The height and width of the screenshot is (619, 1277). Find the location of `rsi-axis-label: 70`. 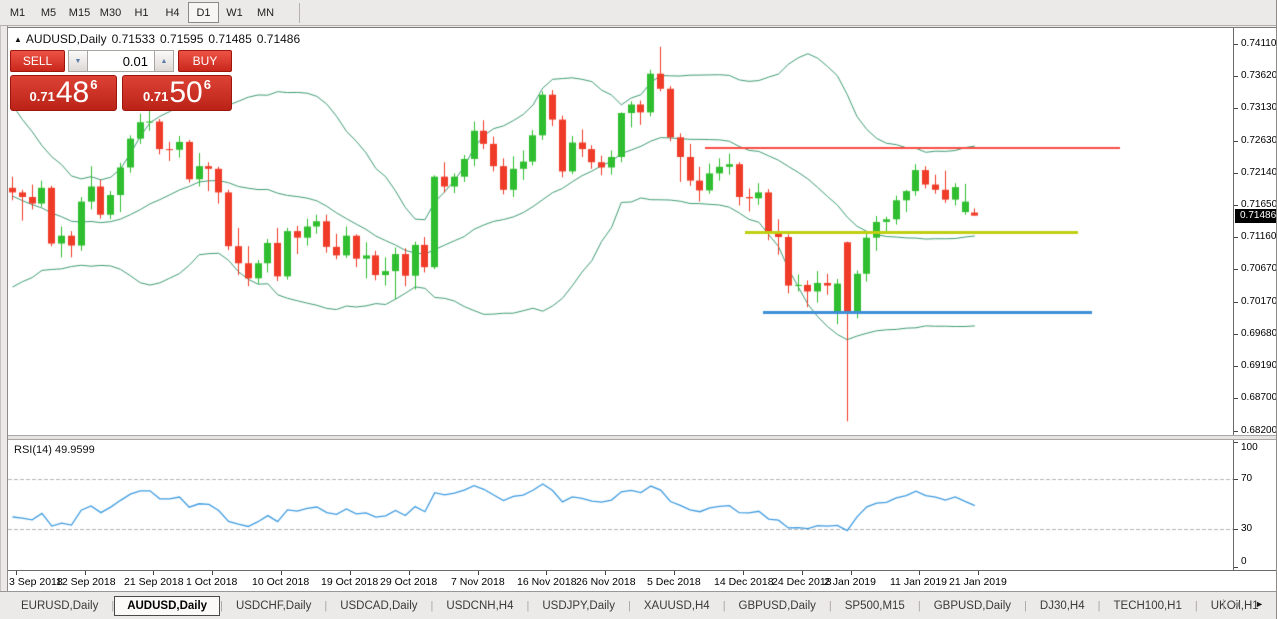

rsi-axis-label: 70 is located at coordinates (1247, 478).